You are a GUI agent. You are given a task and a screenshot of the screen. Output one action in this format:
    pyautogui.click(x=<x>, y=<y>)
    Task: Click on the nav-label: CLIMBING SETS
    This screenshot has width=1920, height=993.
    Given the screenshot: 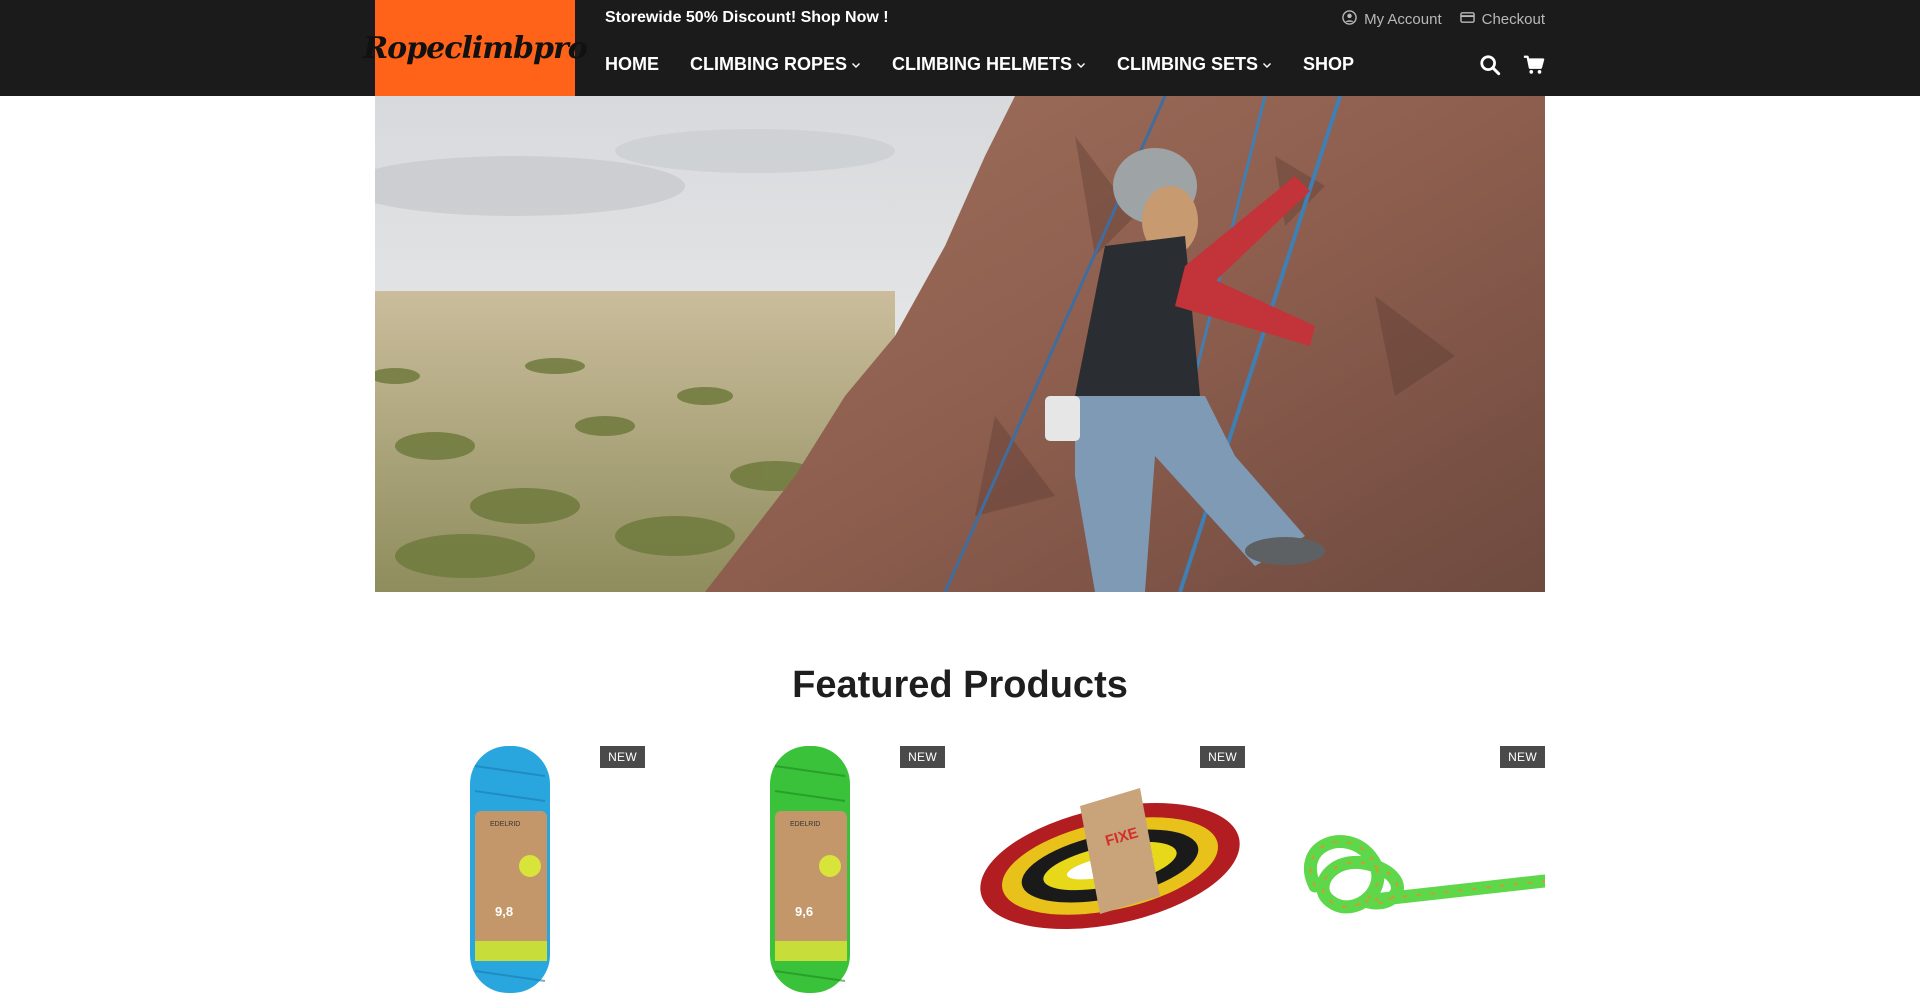 What is the action you would take?
    pyautogui.click(x=1188, y=64)
    